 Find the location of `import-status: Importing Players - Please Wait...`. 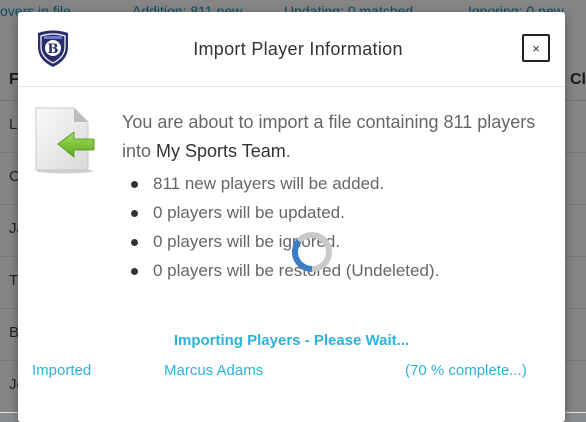

import-status: Importing Players - Please Wait... is located at coordinates (291, 340).